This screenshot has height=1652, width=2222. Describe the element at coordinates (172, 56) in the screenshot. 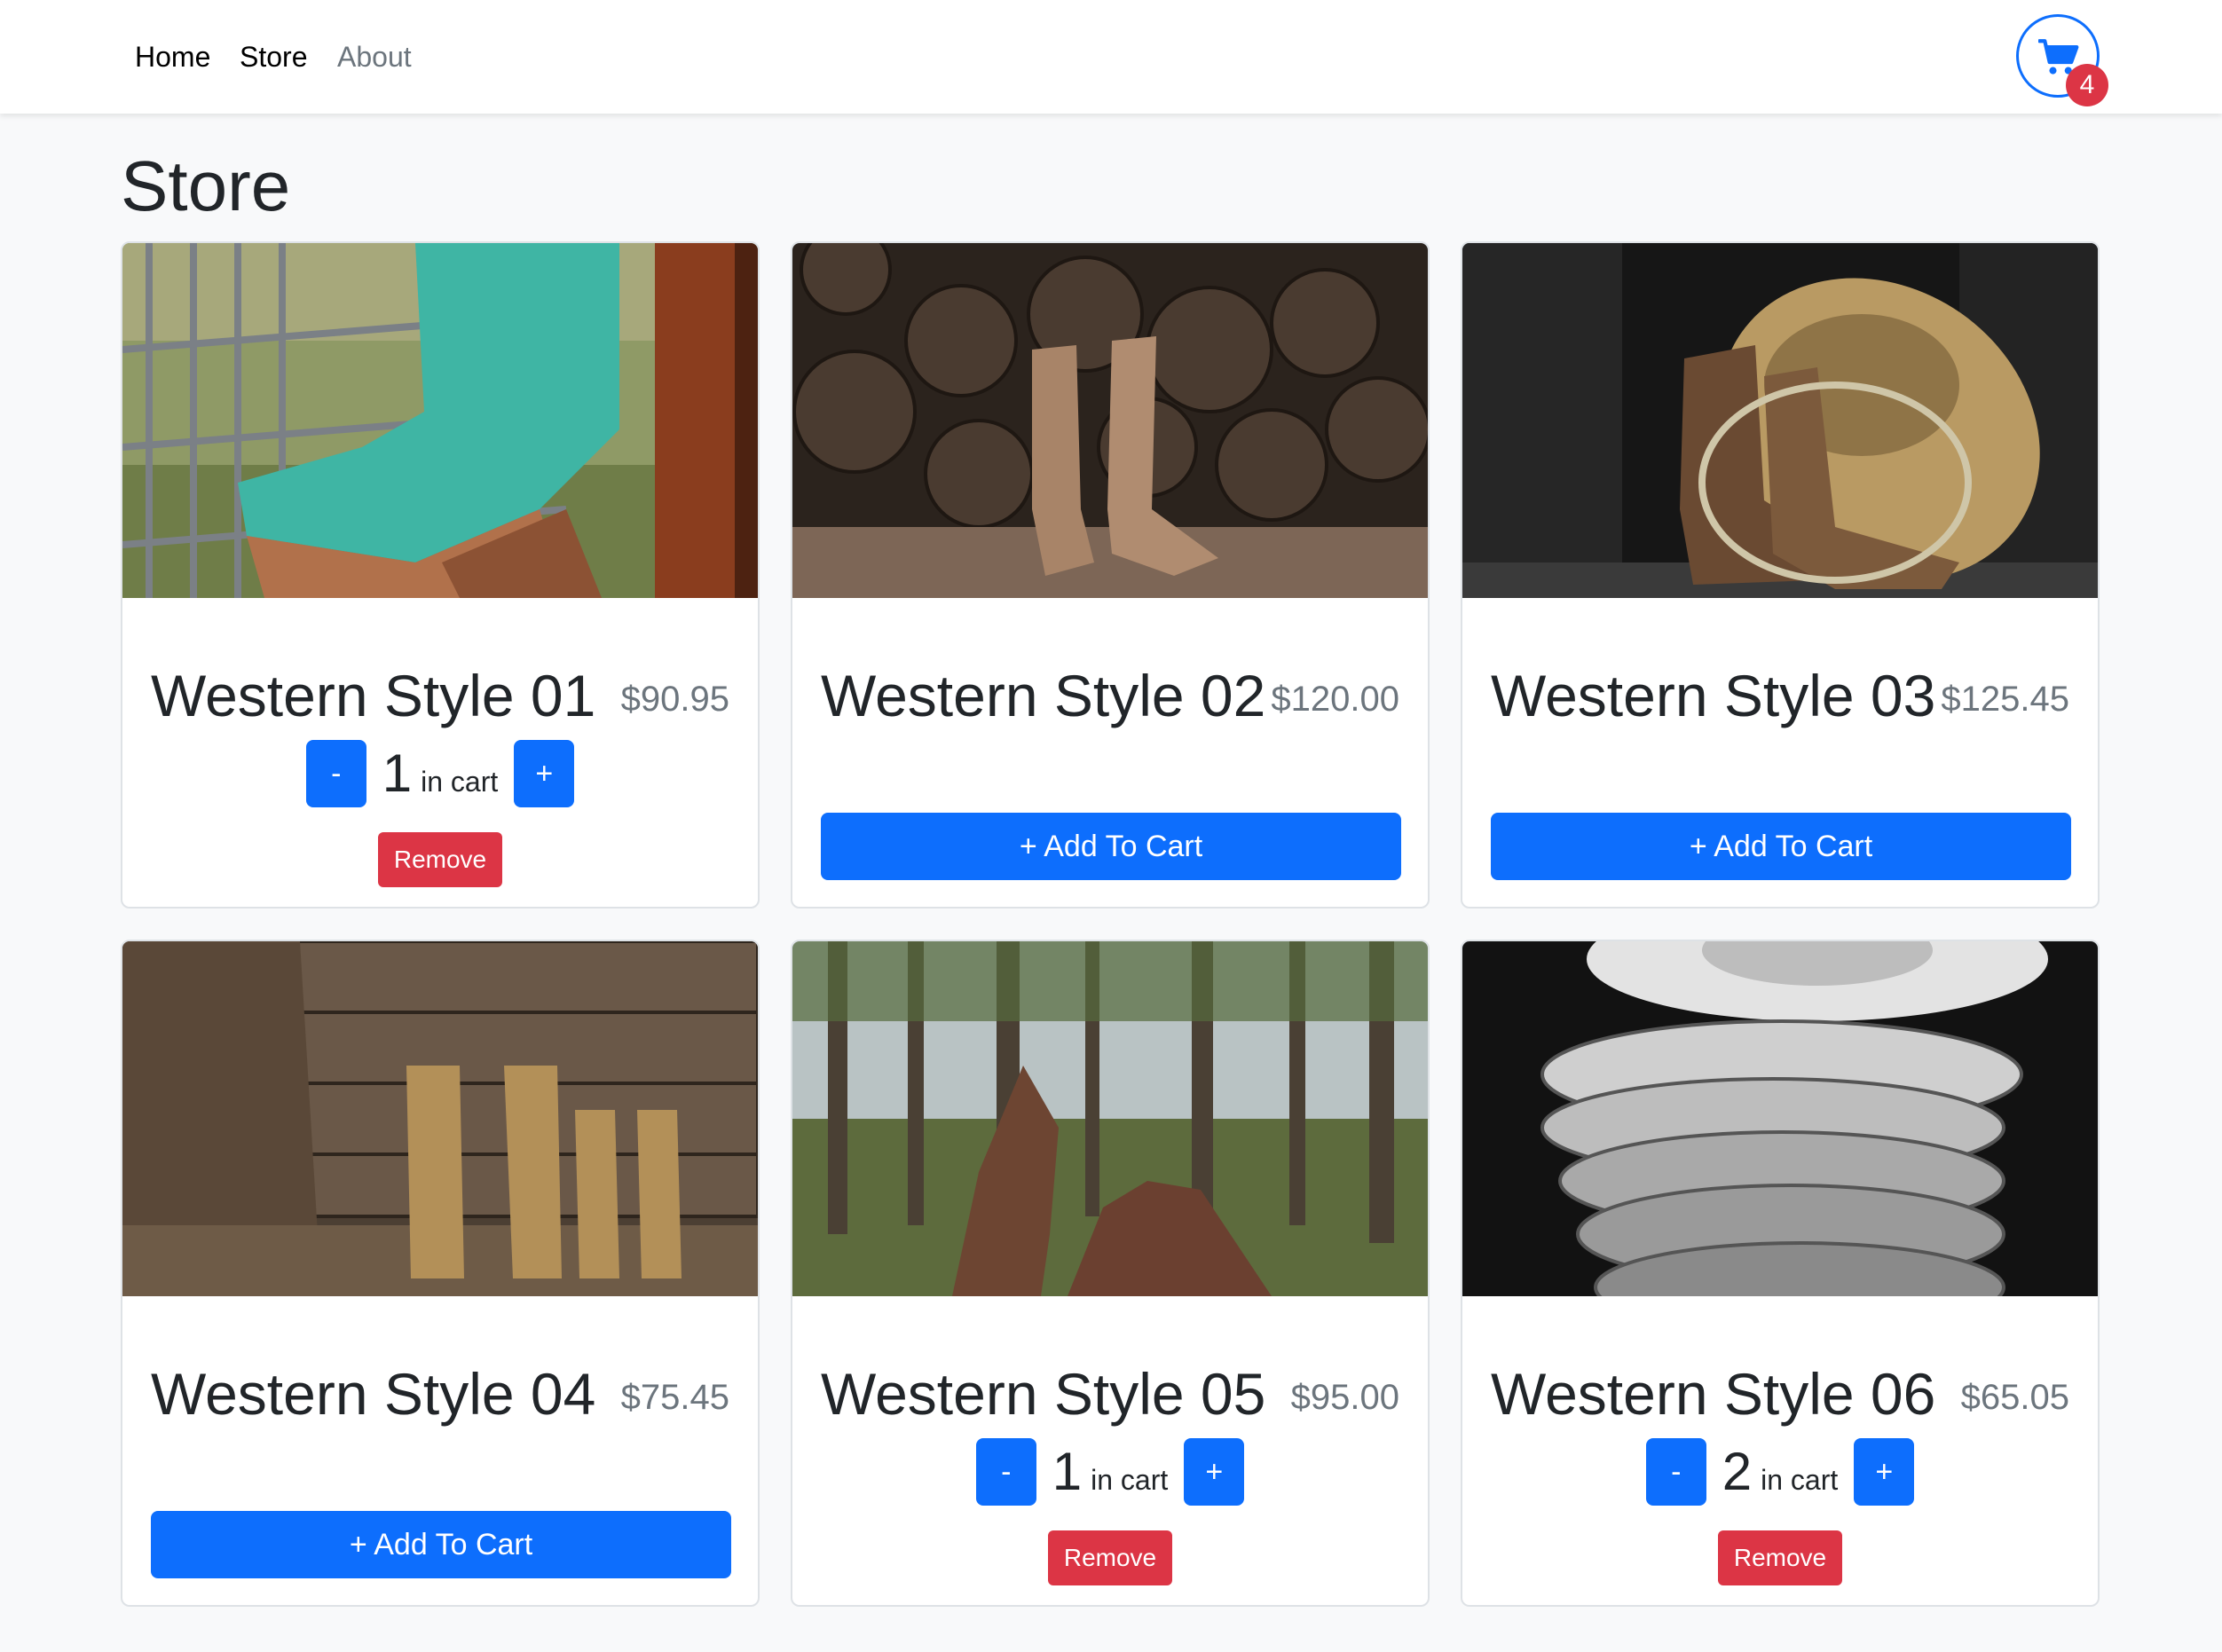

I see `nav-home-link: Home` at that location.